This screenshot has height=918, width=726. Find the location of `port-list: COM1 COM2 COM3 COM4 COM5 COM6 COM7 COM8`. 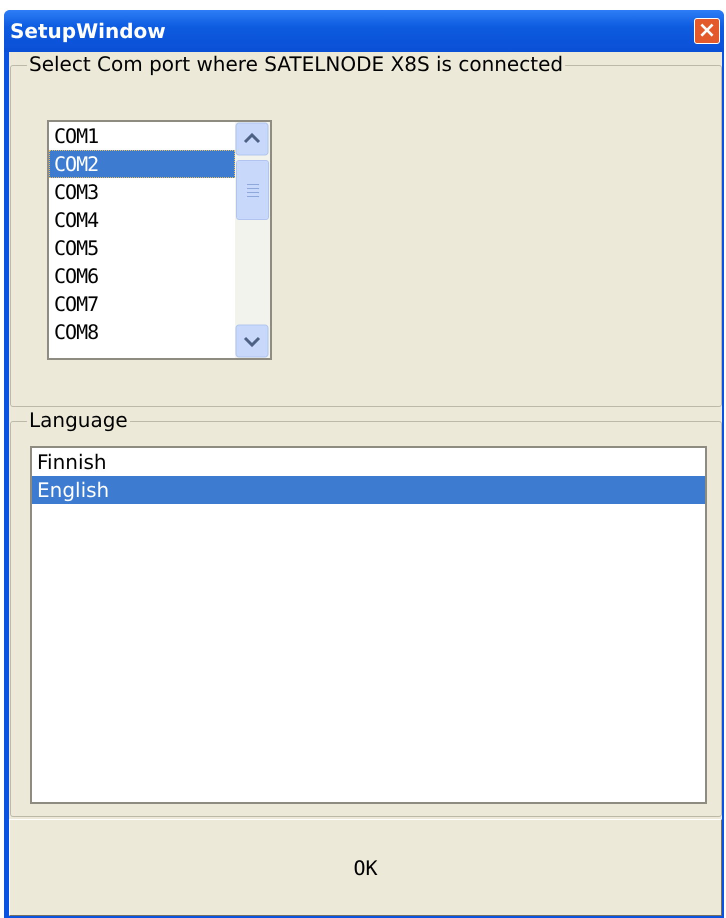

port-list: COM1 COM2 COM3 COM4 COM5 COM6 COM7 COM8 is located at coordinates (159, 240).